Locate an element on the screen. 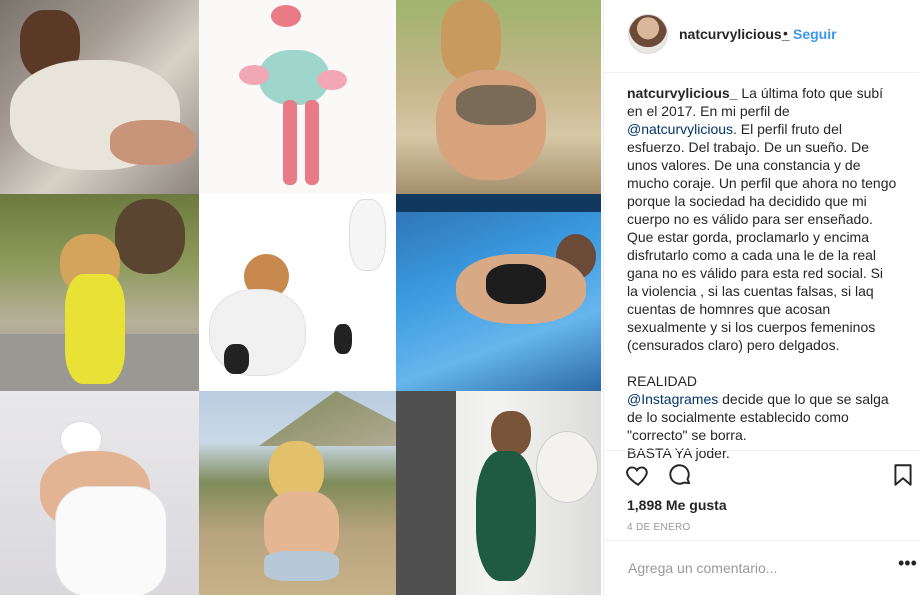  heart-icon is located at coordinates (638, 475).